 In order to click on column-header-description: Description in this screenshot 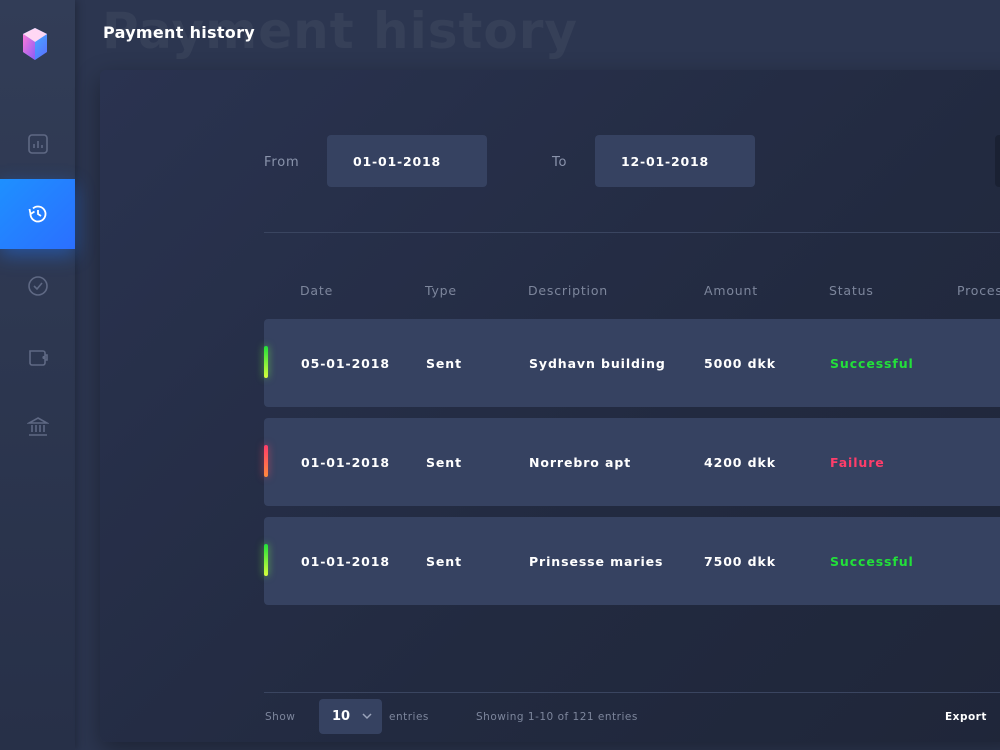, I will do `click(568, 290)`.